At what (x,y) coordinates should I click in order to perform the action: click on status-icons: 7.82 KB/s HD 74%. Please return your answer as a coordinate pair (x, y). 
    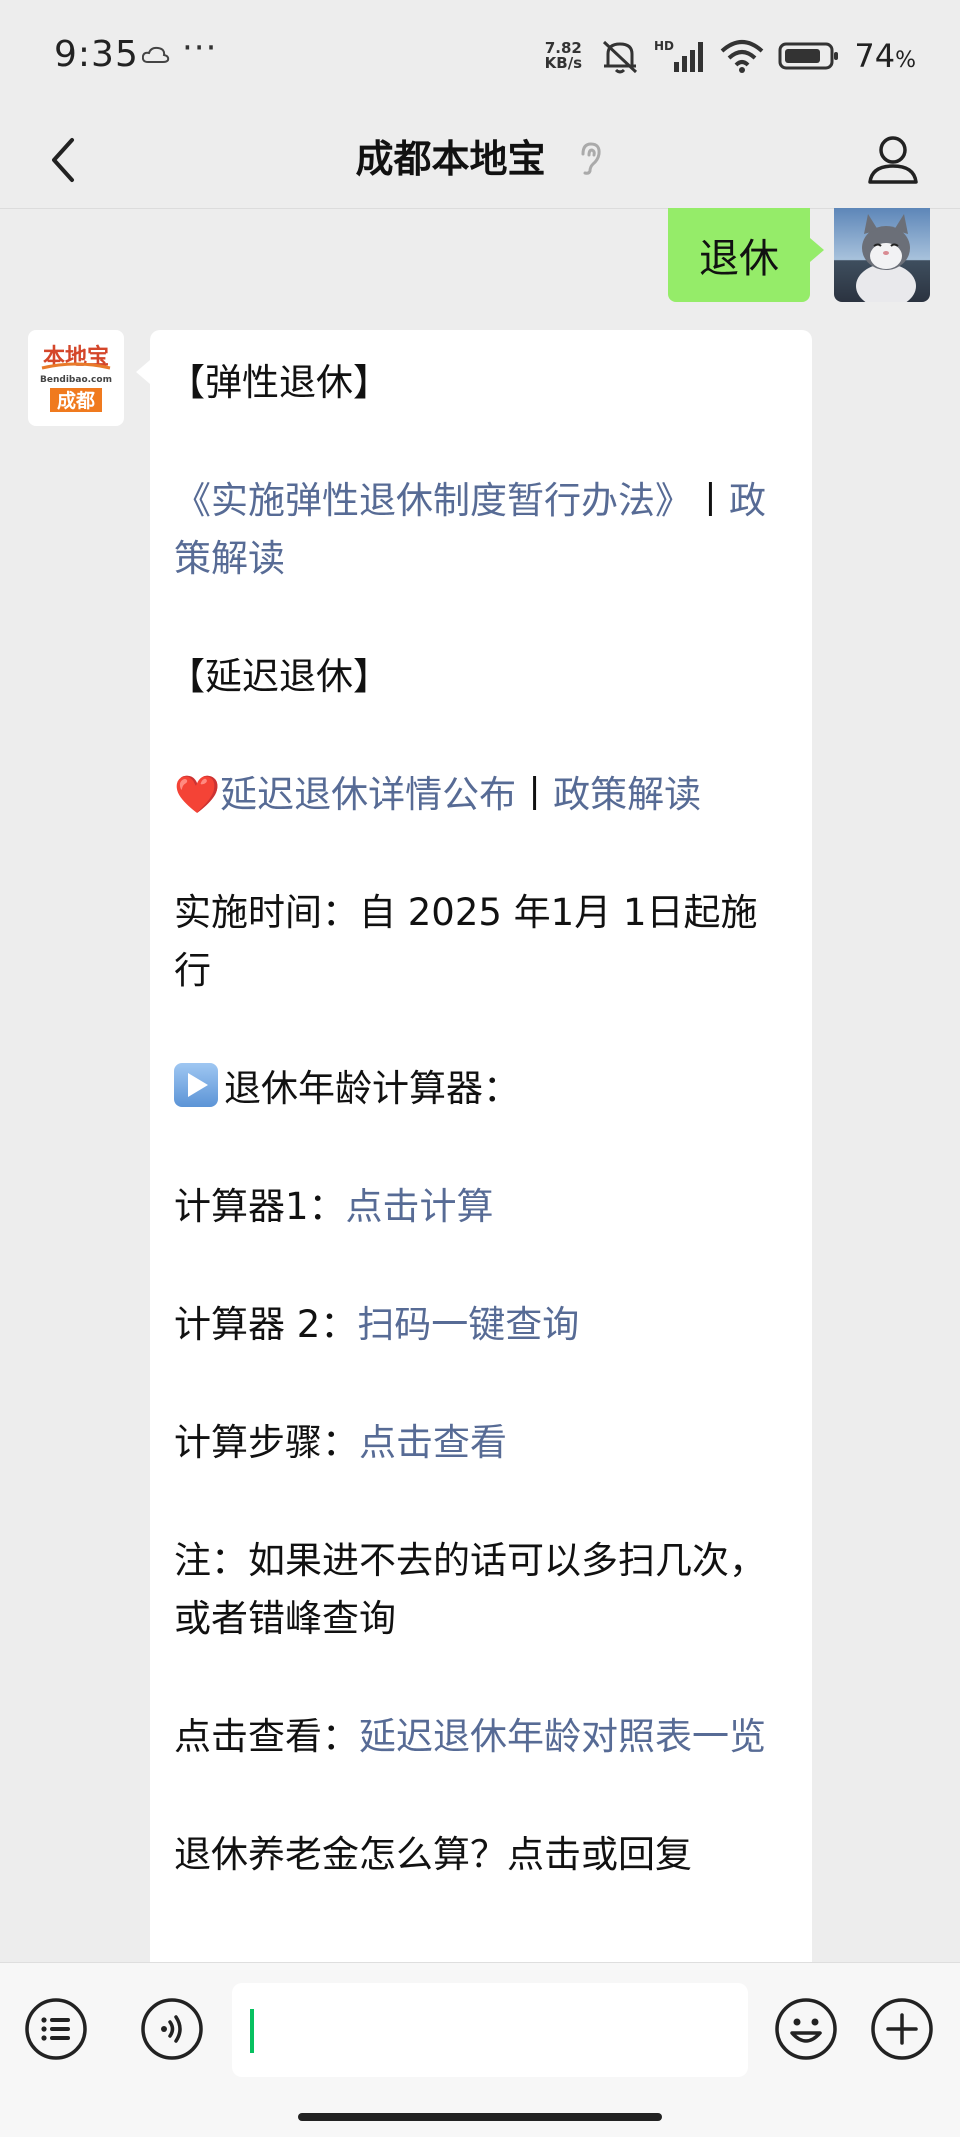
    Looking at the image, I should click on (728, 56).